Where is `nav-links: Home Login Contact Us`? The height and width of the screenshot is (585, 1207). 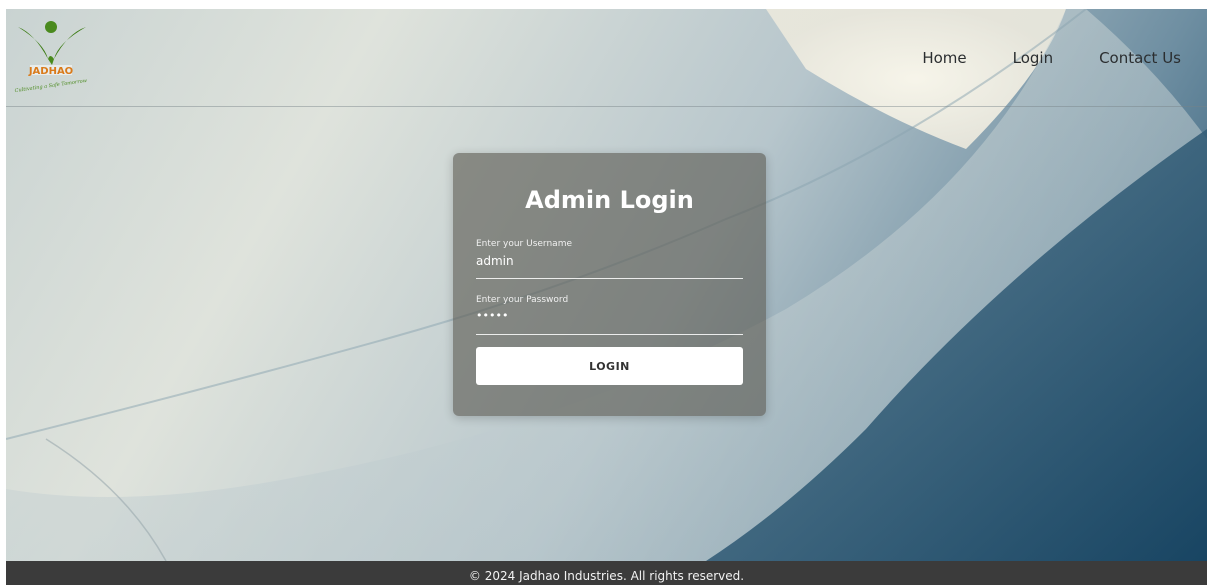
nav-links: Home Login Contact Us is located at coordinates (1051, 58).